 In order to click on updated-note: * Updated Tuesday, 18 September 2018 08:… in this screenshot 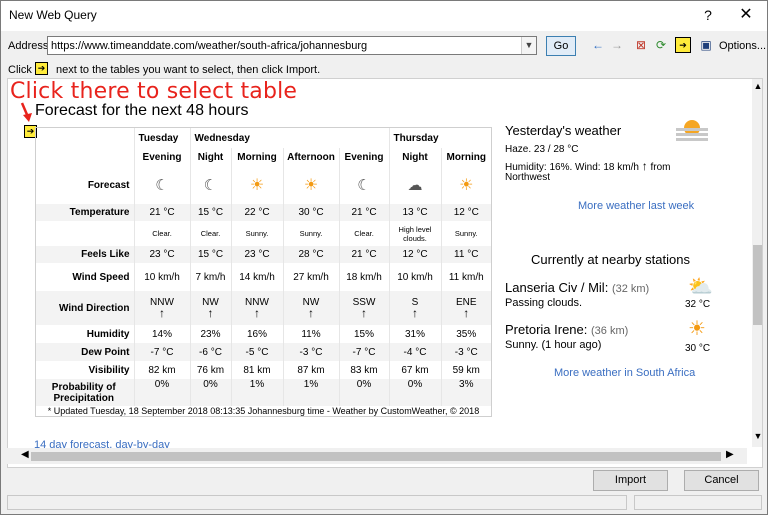, I will do `click(263, 411)`.